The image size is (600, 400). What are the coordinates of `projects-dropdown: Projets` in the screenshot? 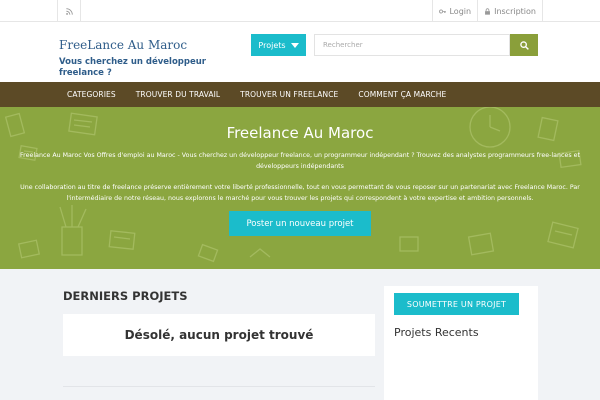 It's located at (278, 45).